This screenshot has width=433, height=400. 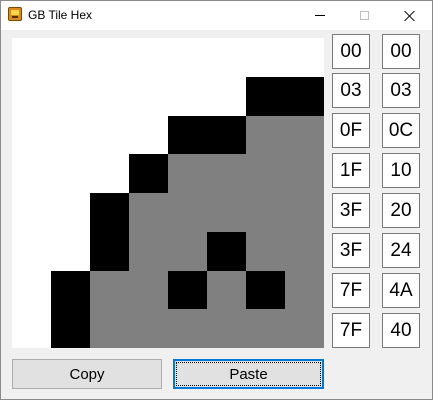 What do you see at coordinates (401, 330) in the screenshot?
I see `hex-high-byte-row-7: 40` at bounding box center [401, 330].